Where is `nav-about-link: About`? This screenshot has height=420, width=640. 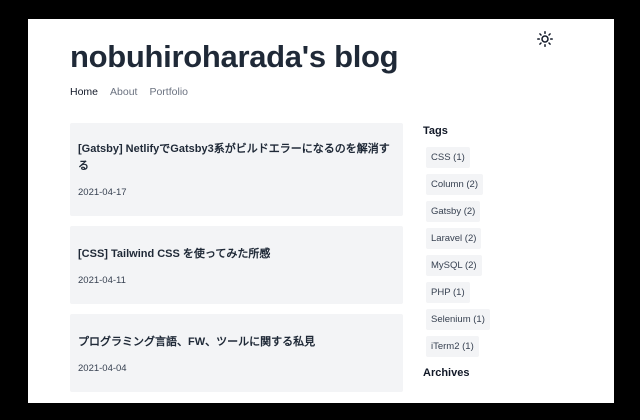
nav-about-link: About is located at coordinates (123, 92).